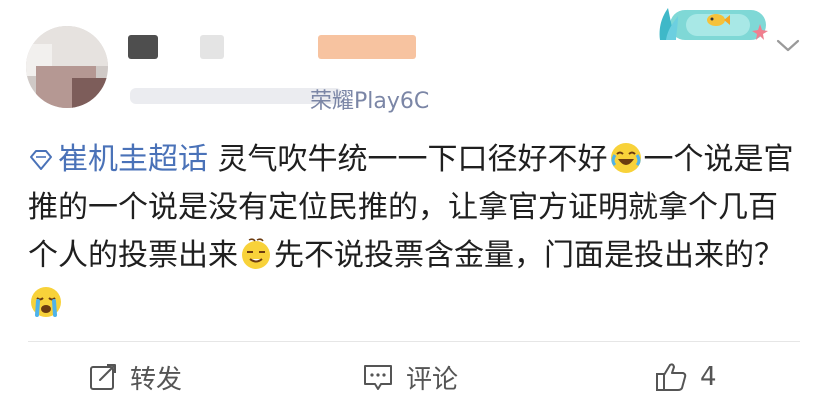 The height and width of the screenshot is (413, 813). I want to click on chevron-down-icon, so click(788, 46).